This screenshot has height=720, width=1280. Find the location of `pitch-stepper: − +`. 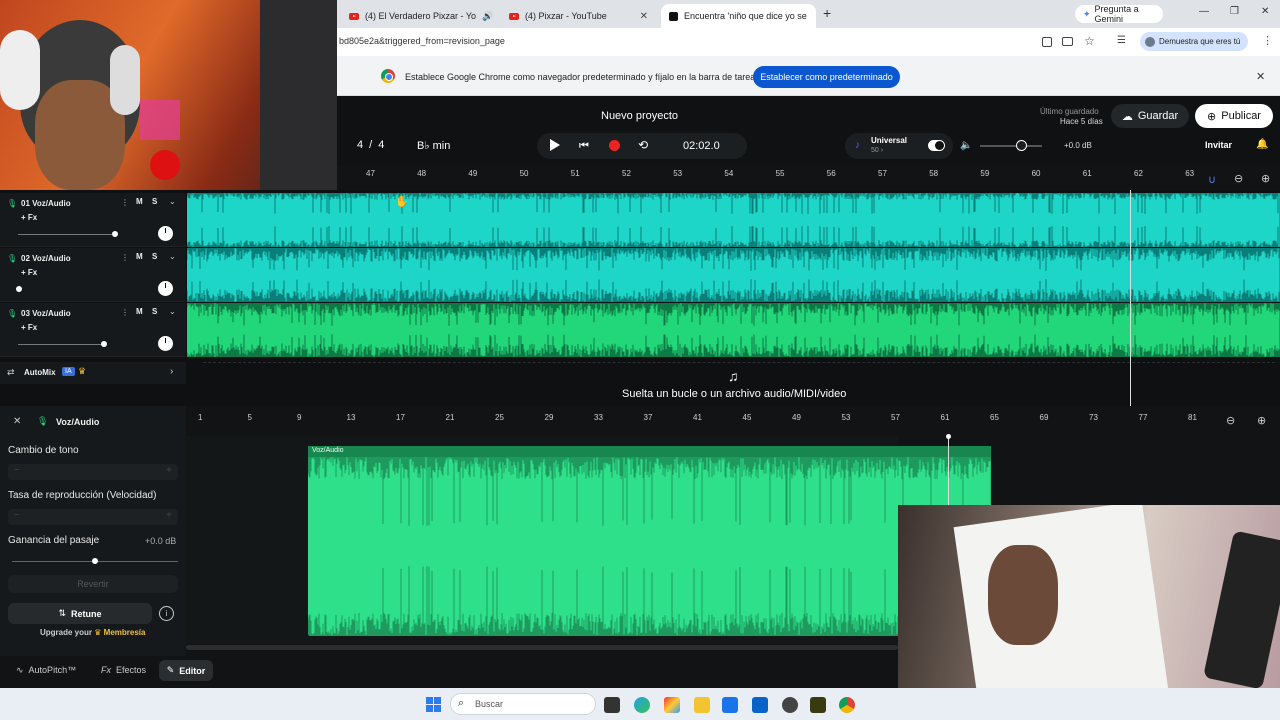

pitch-stepper: − + is located at coordinates (93, 472).